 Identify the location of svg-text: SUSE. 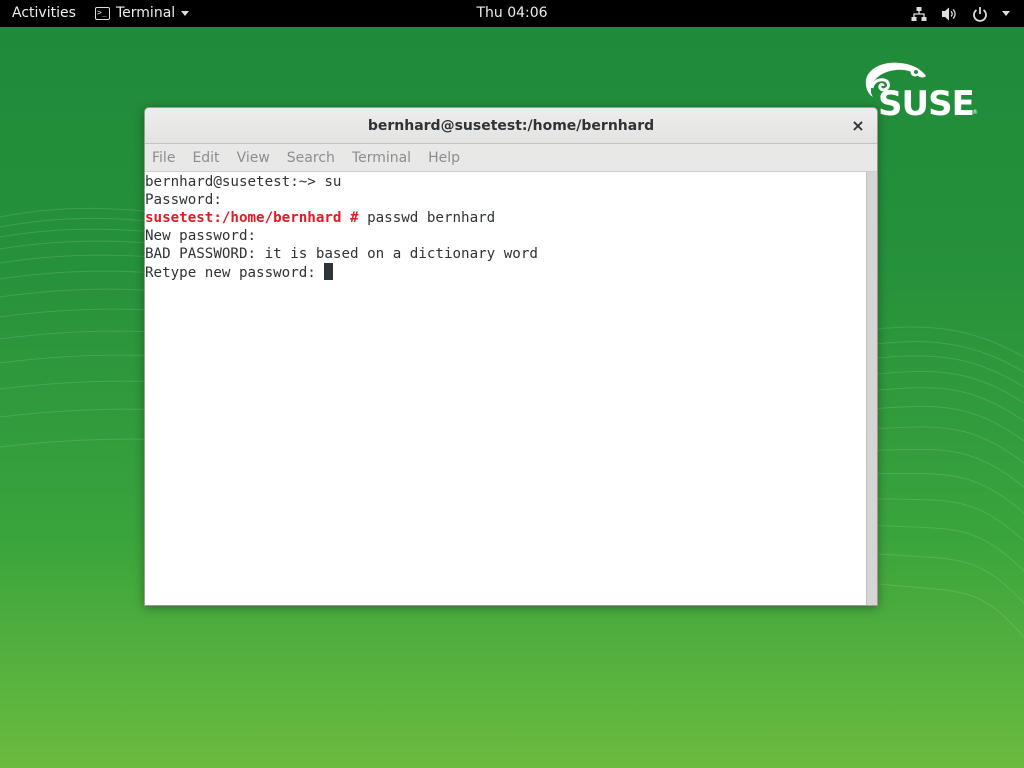
(926, 102).